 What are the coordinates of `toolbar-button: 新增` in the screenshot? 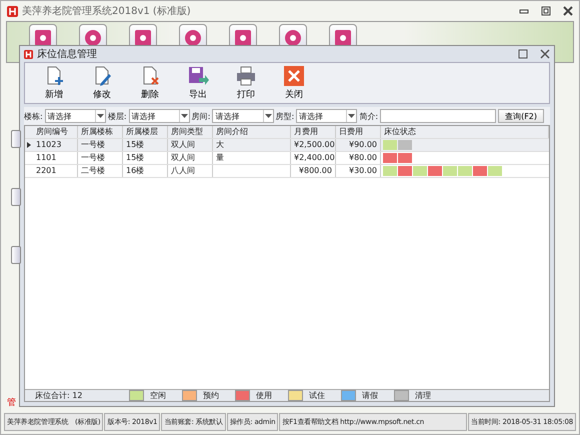 It's located at (54, 83).